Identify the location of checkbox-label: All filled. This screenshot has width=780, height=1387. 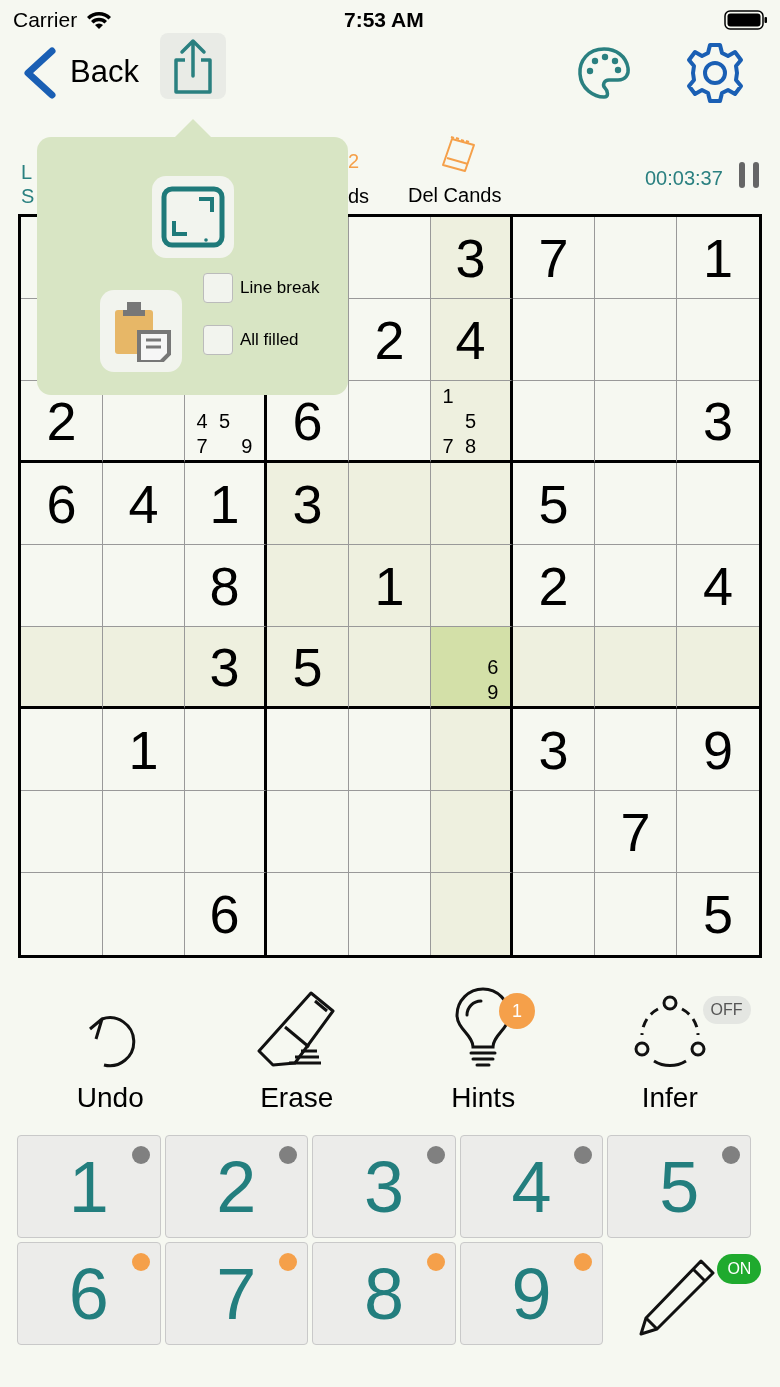
(269, 340).